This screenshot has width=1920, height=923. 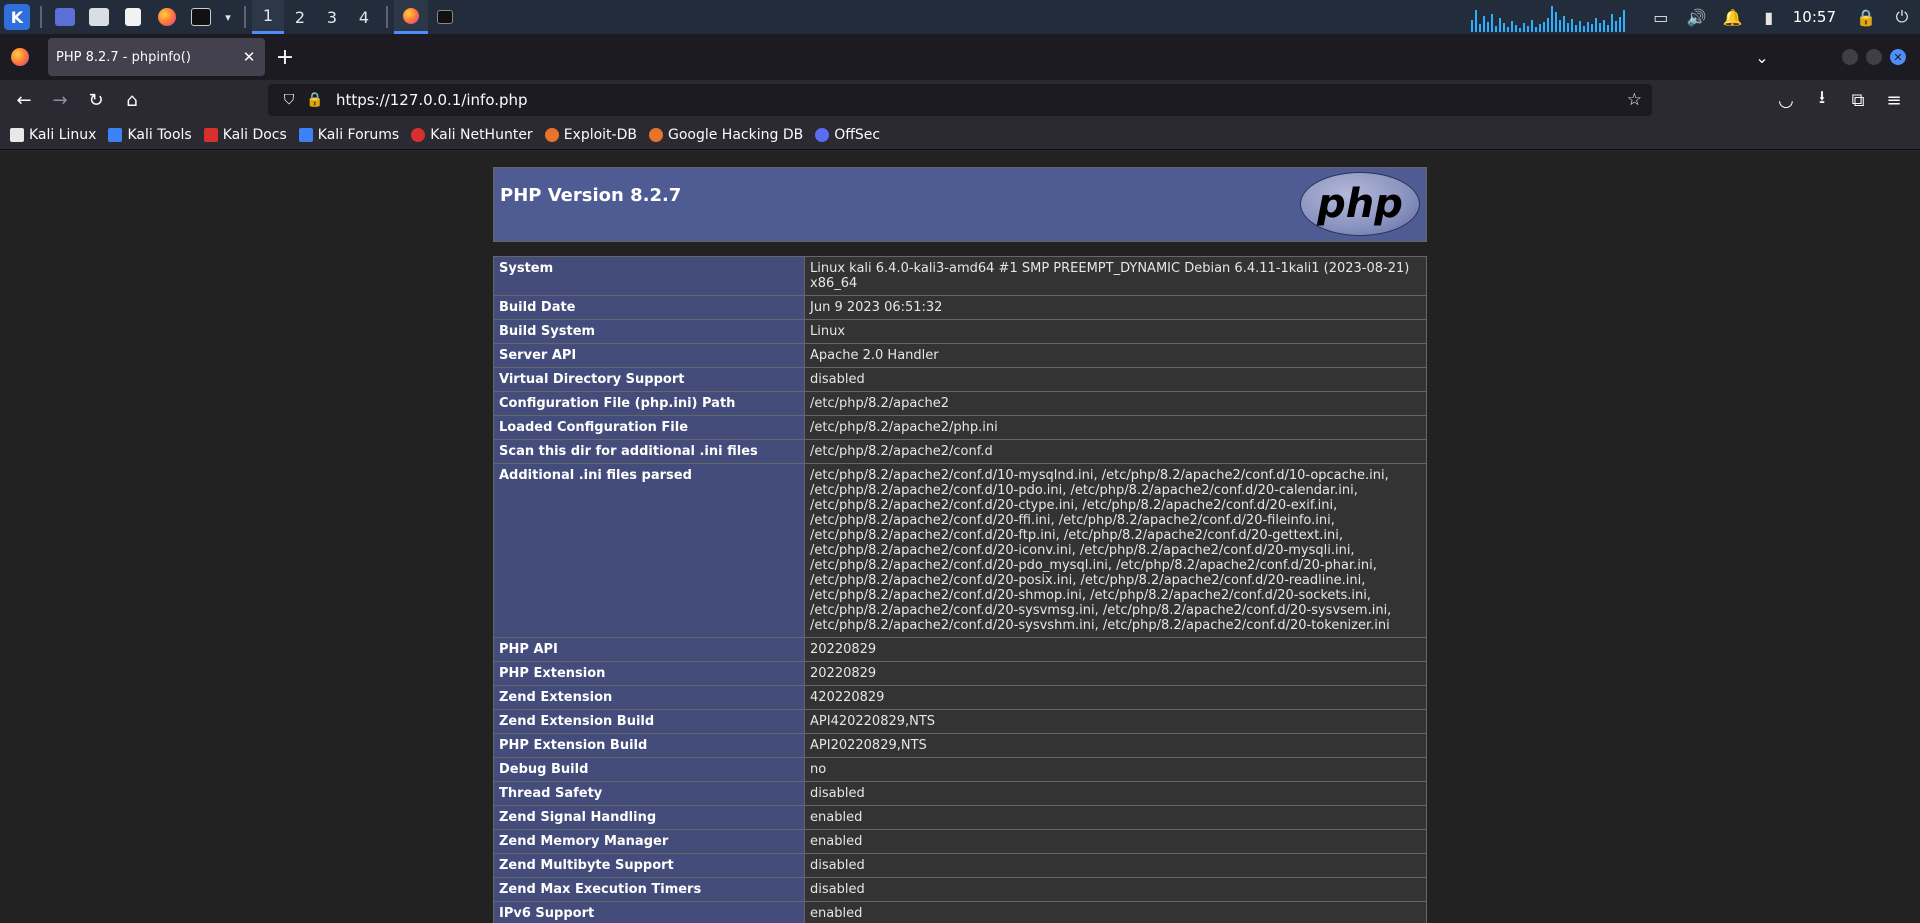 I want to click on panel-clock: 10:57, so click(x=1817, y=17).